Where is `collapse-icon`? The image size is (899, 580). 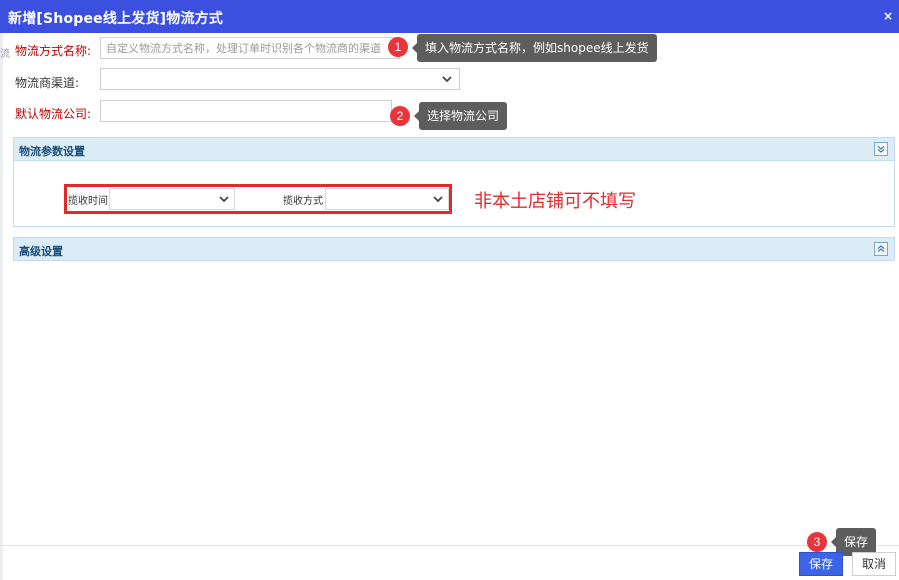 collapse-icon is located at coordinates (881, 149).